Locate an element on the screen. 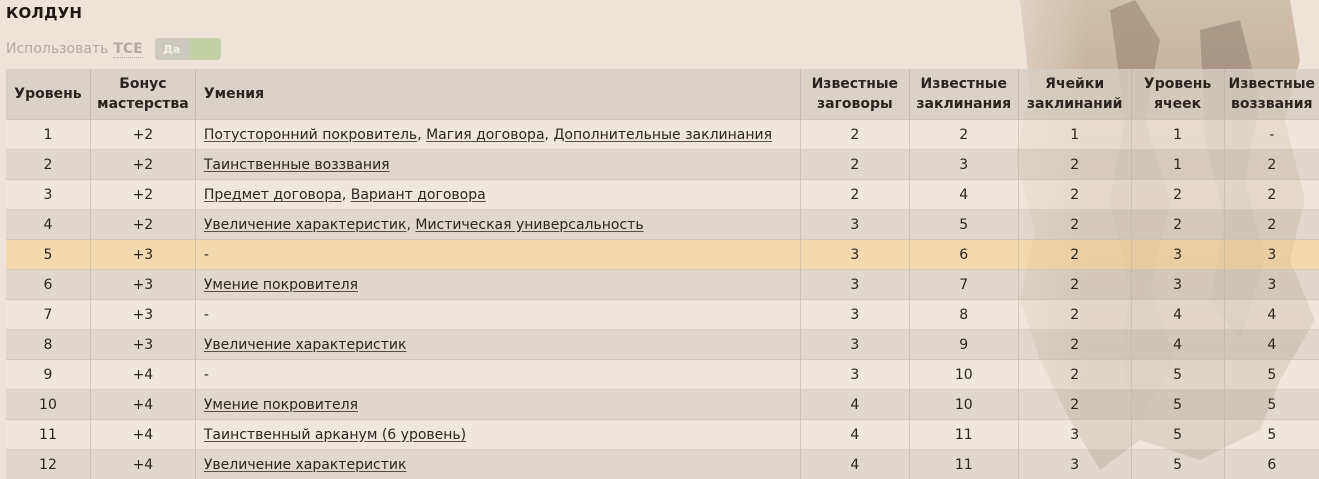 Image resolution: width=1319 pixels, height=479 pixels. cell-spells-known: 11 is located at coordinates (963, 464).